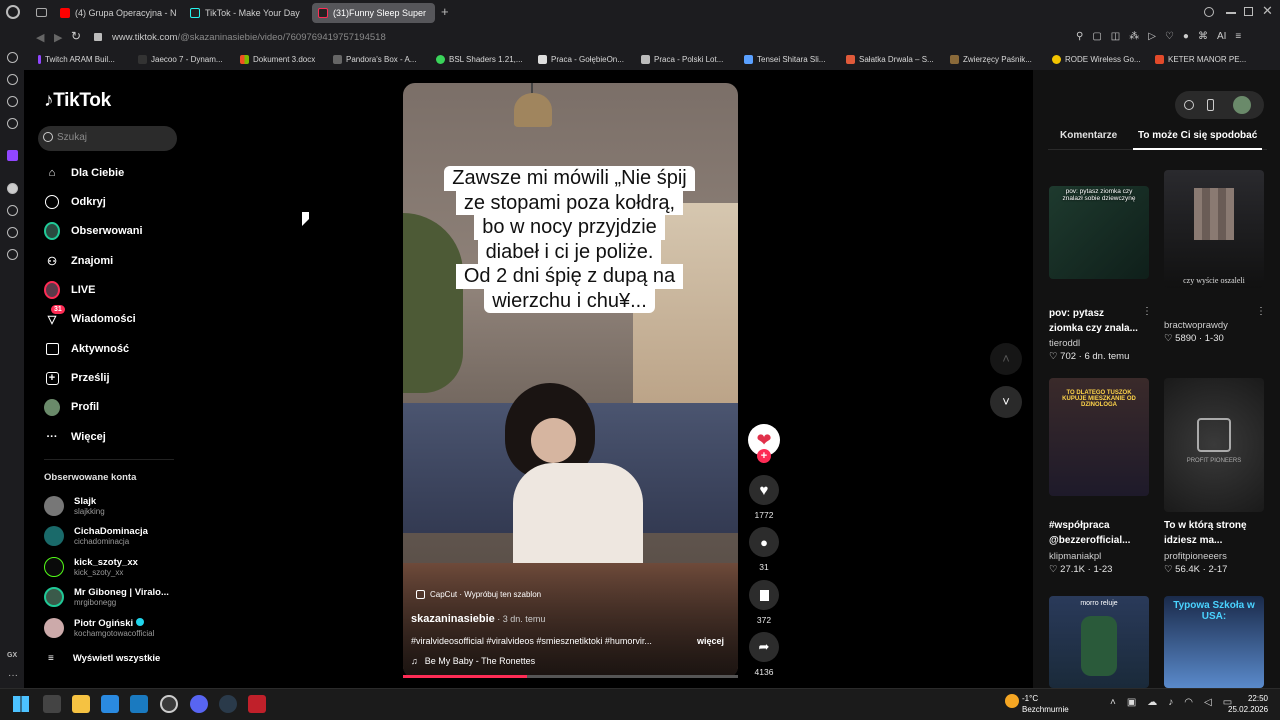 Image resolution: width=1280 pixels, height=720 pixels. I want to click on nav-przeslij: + Prześlij, so click(77, 378).